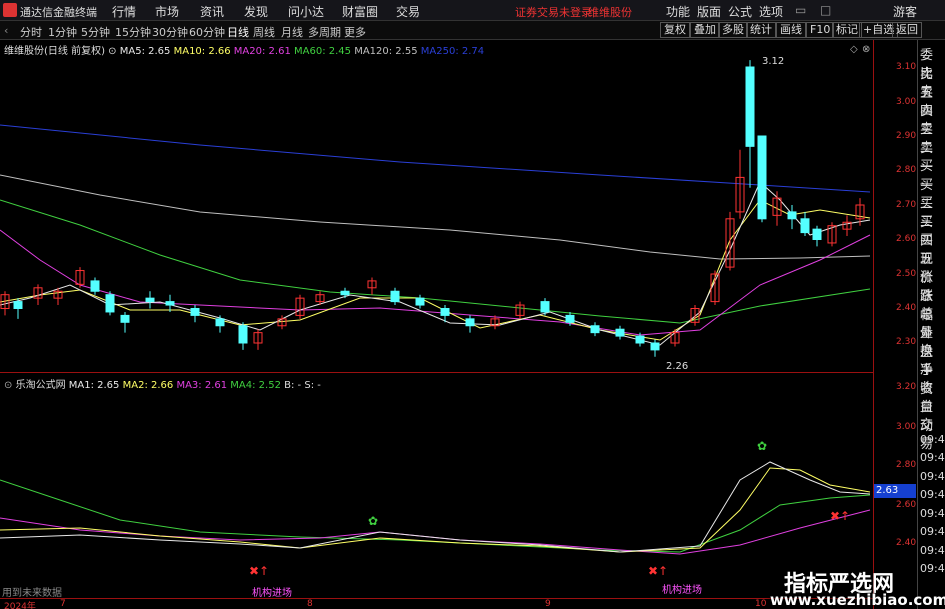 Image resolution: width=945 pixels, height=609 pixels. Describe the element at coordinates (906, 205) in the screenshot. I see `y-tick: 2.70` at that location.